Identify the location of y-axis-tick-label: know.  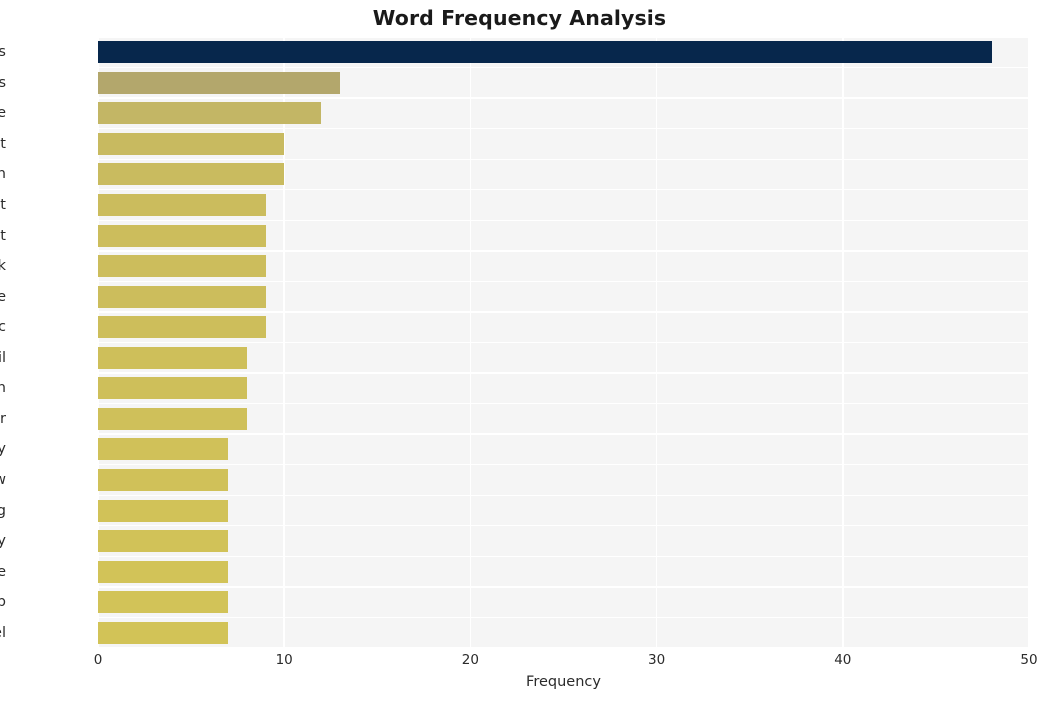
(3, 479).